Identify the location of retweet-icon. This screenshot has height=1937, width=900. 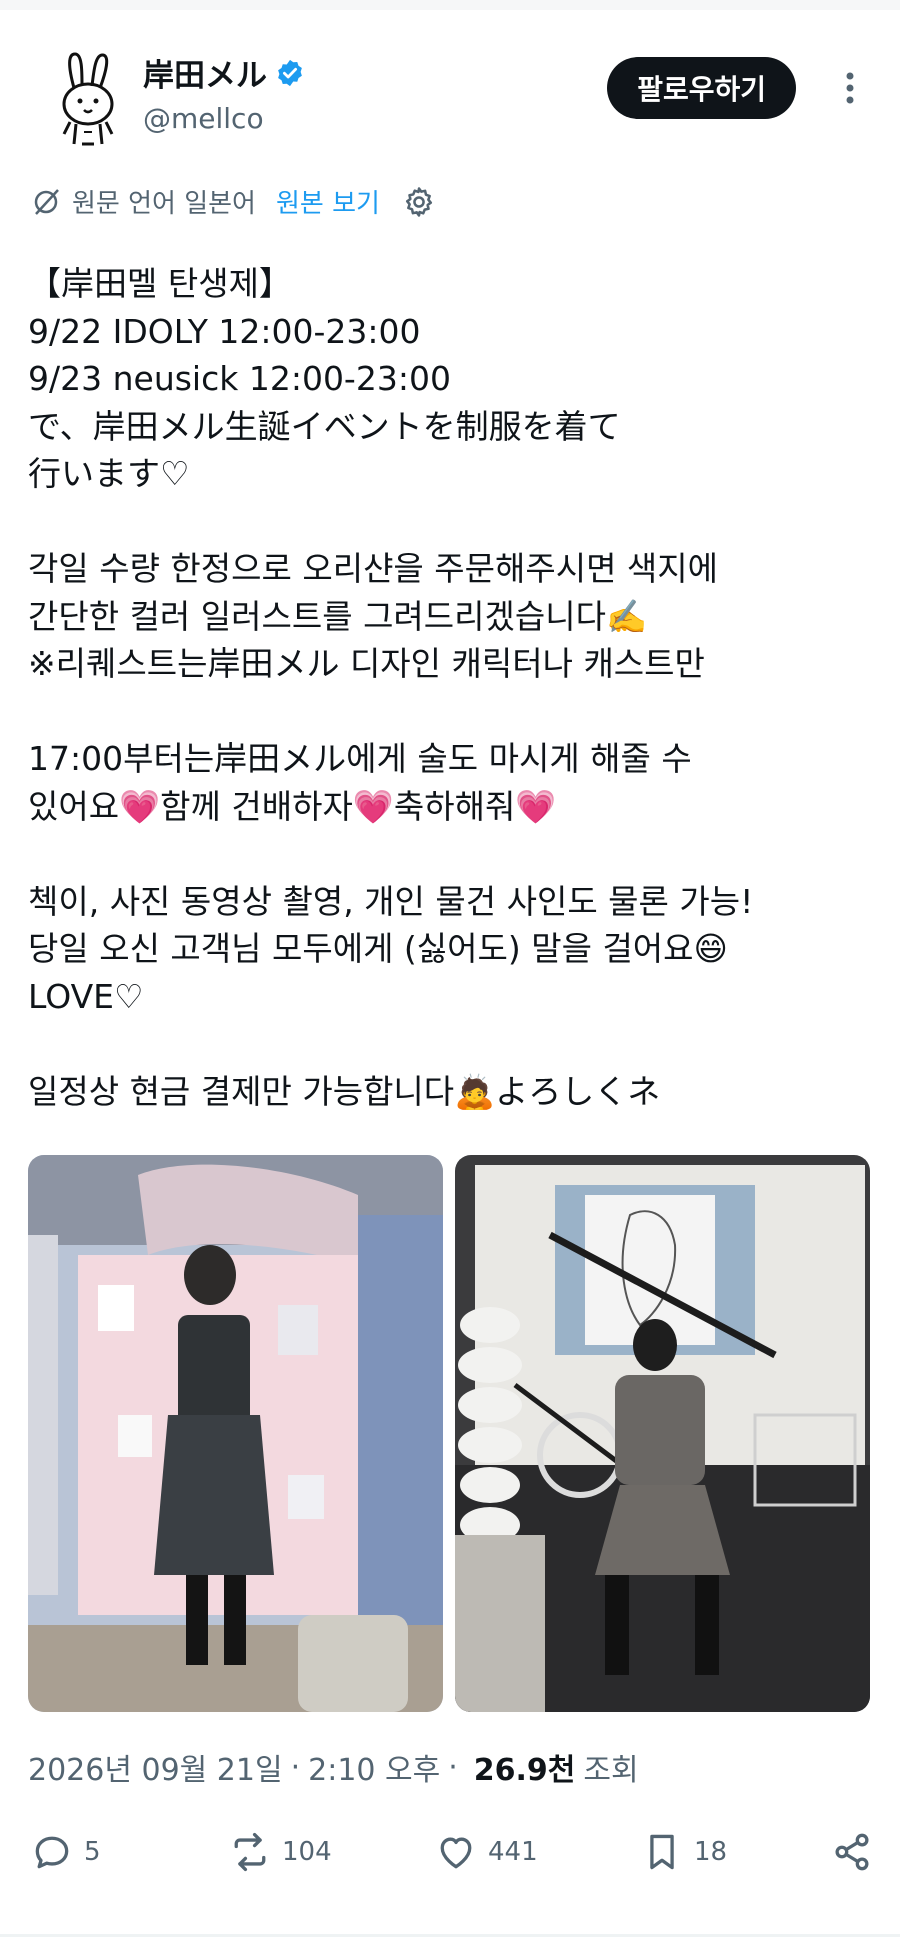
(250, 1852).